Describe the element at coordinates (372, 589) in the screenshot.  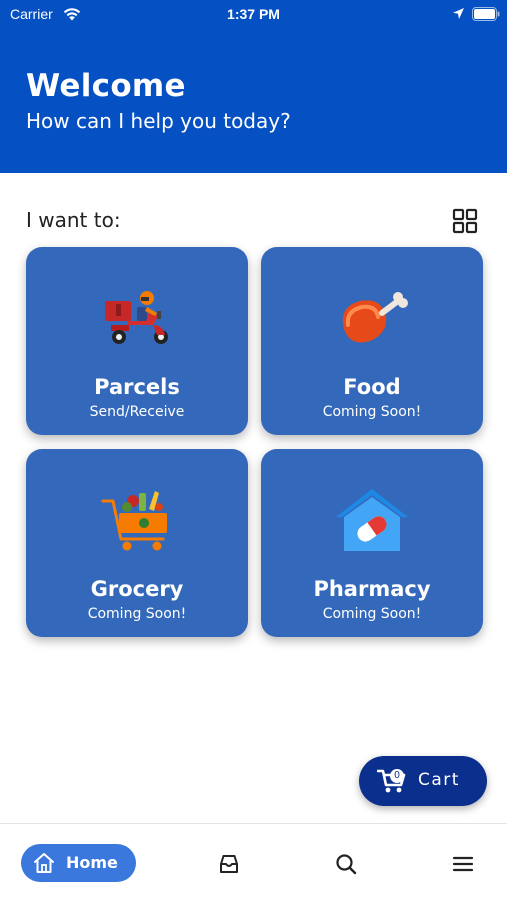
I see `tile-title: Pharmacy` at that location.